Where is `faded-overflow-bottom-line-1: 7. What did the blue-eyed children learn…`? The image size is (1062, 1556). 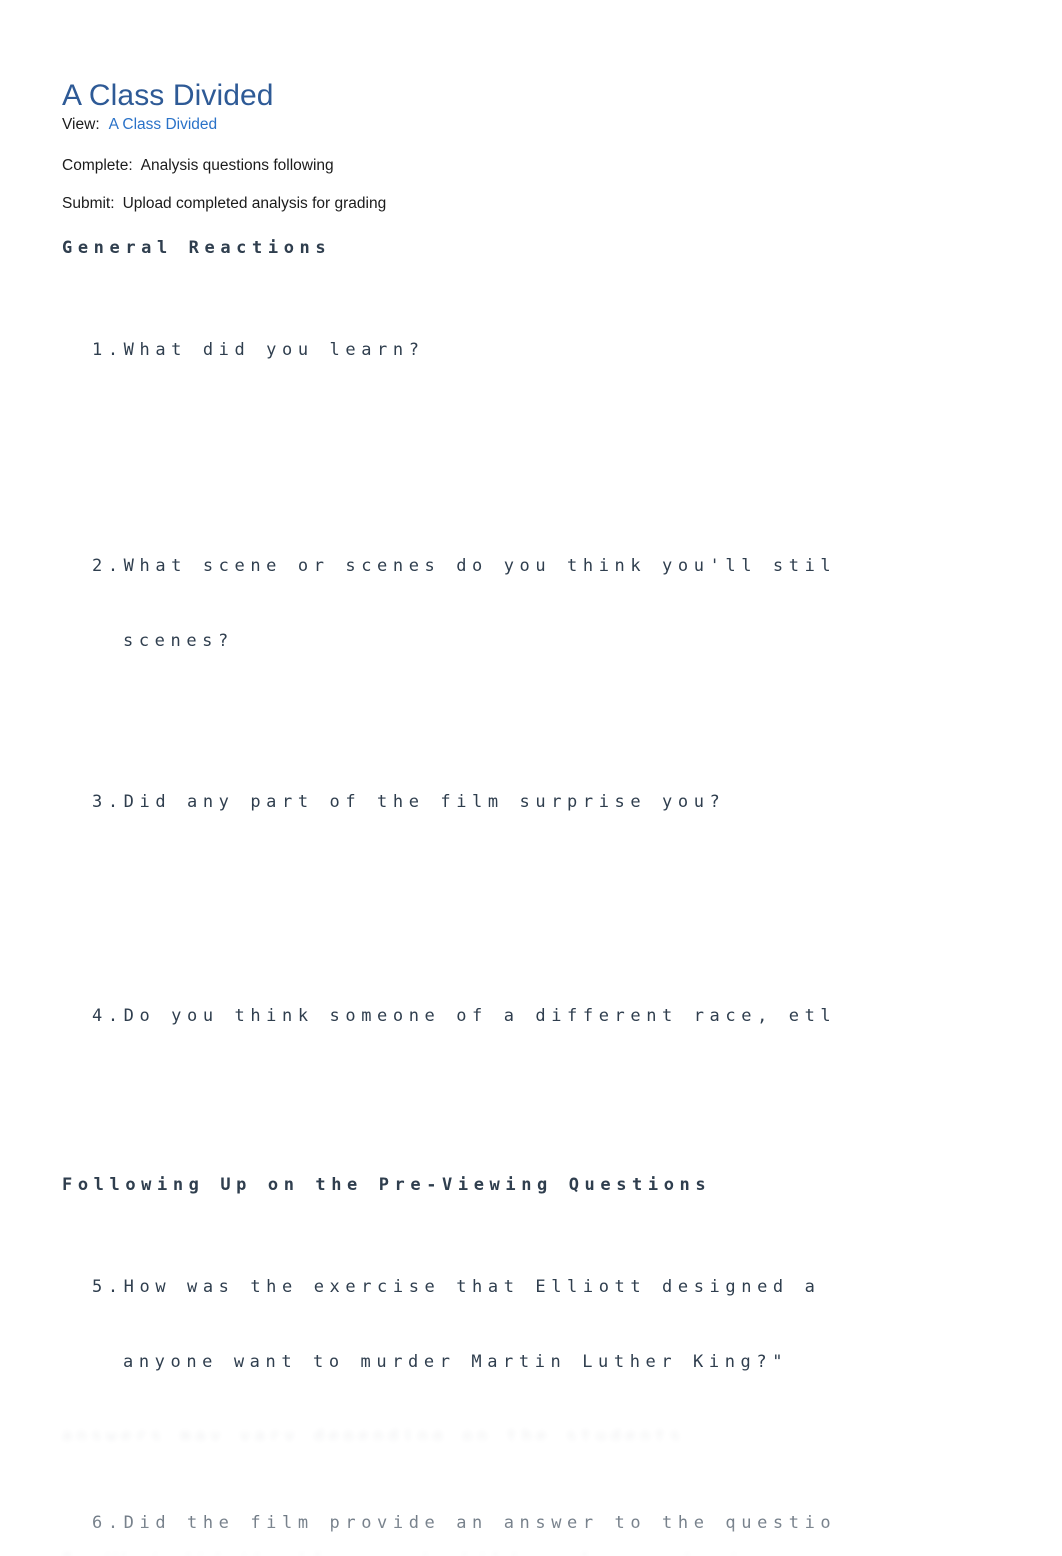
faded-overflow-bottom-line-1: 7. What did the blue-eyed children learn… is located at coordinates (562, 1552).